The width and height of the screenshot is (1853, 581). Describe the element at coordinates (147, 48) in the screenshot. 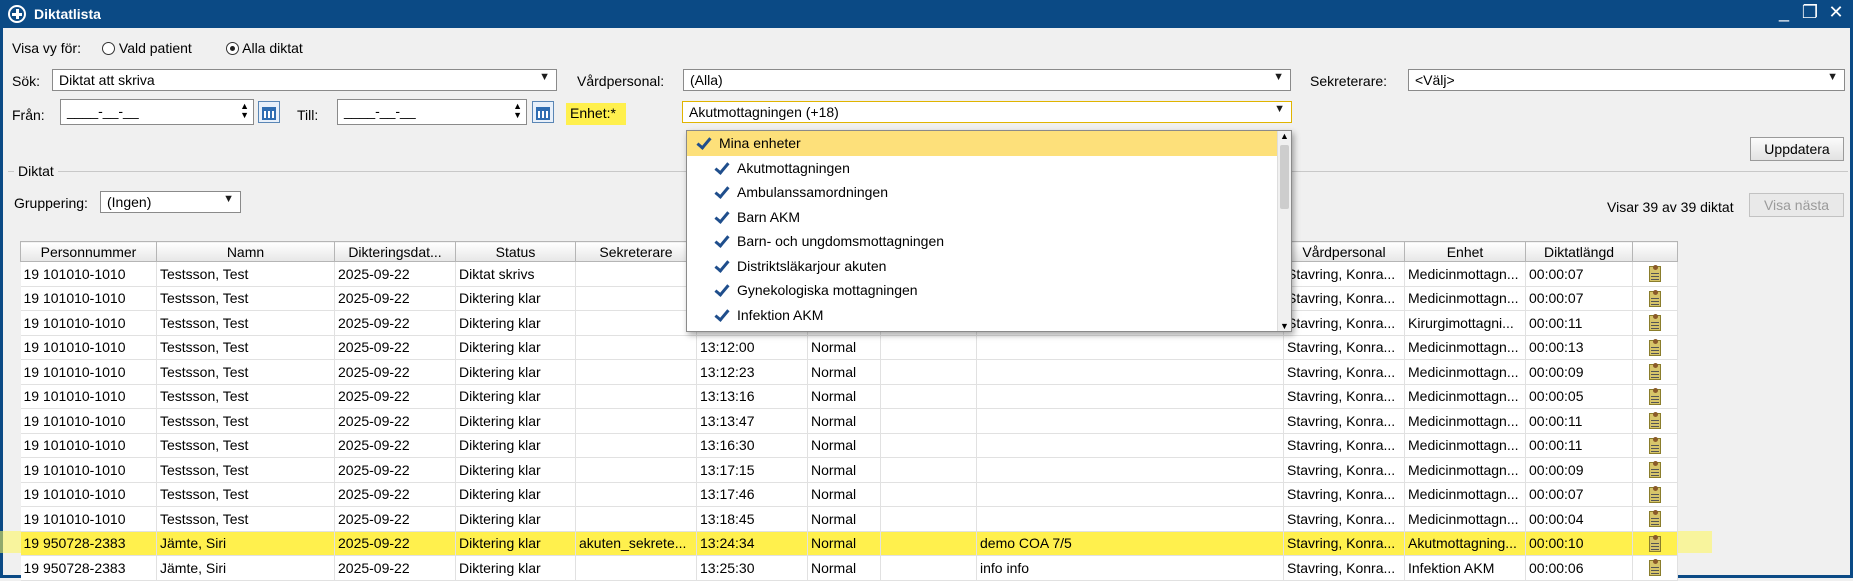

I see `radio-vald-patient: Vald patient` at that location.